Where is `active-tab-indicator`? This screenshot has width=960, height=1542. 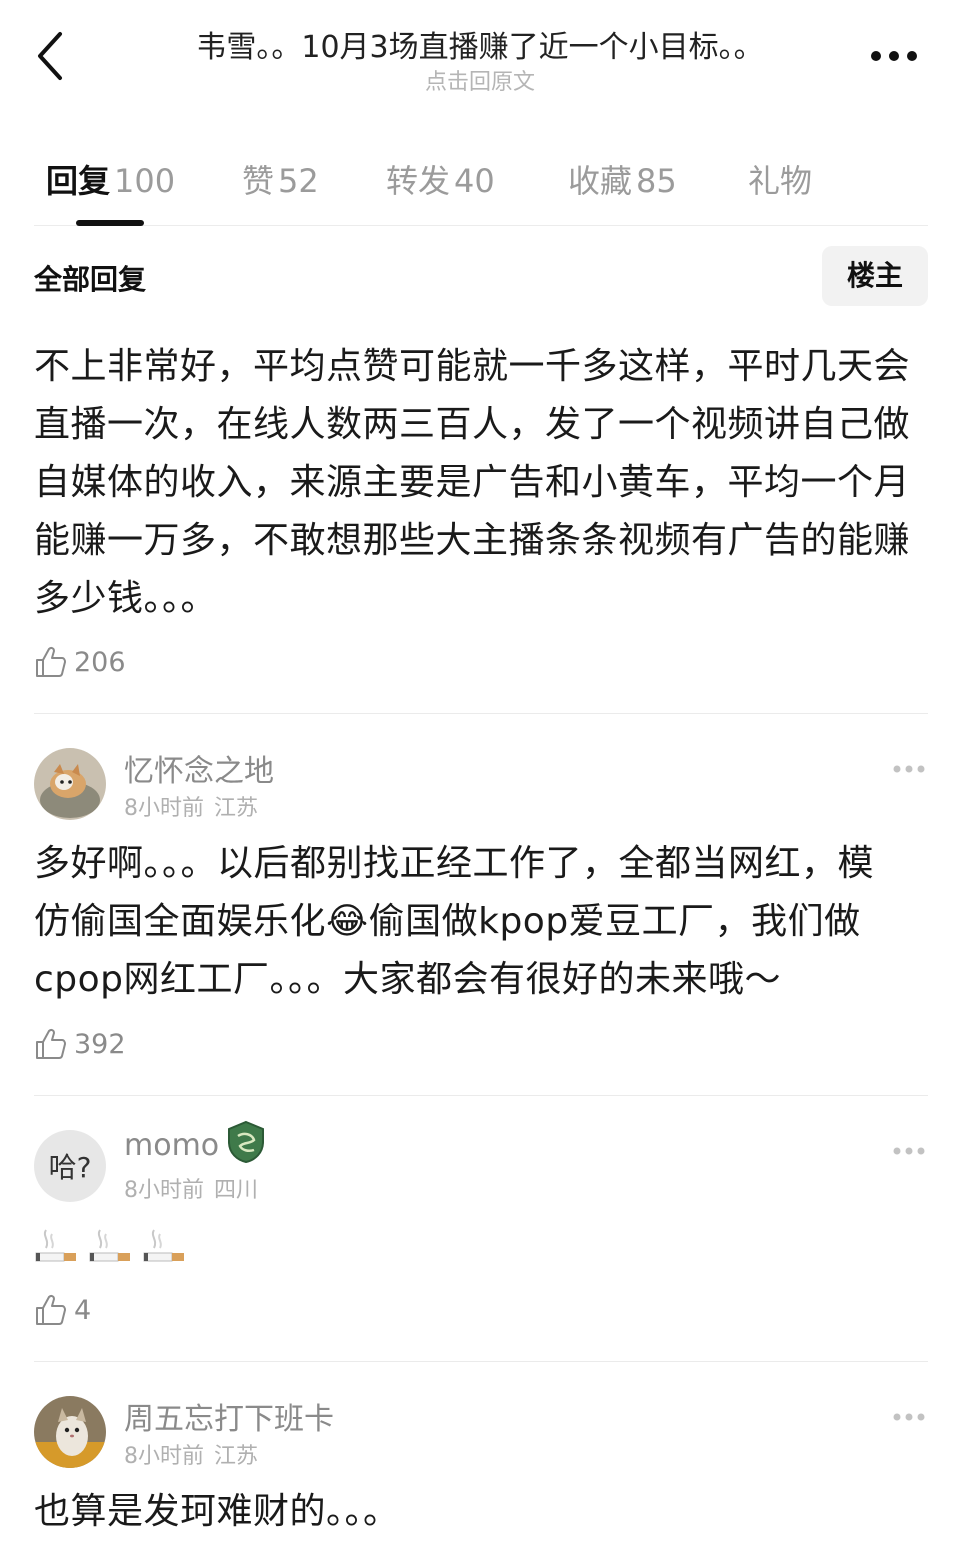 active-tab-indicator is located at coordinates (110, 223).